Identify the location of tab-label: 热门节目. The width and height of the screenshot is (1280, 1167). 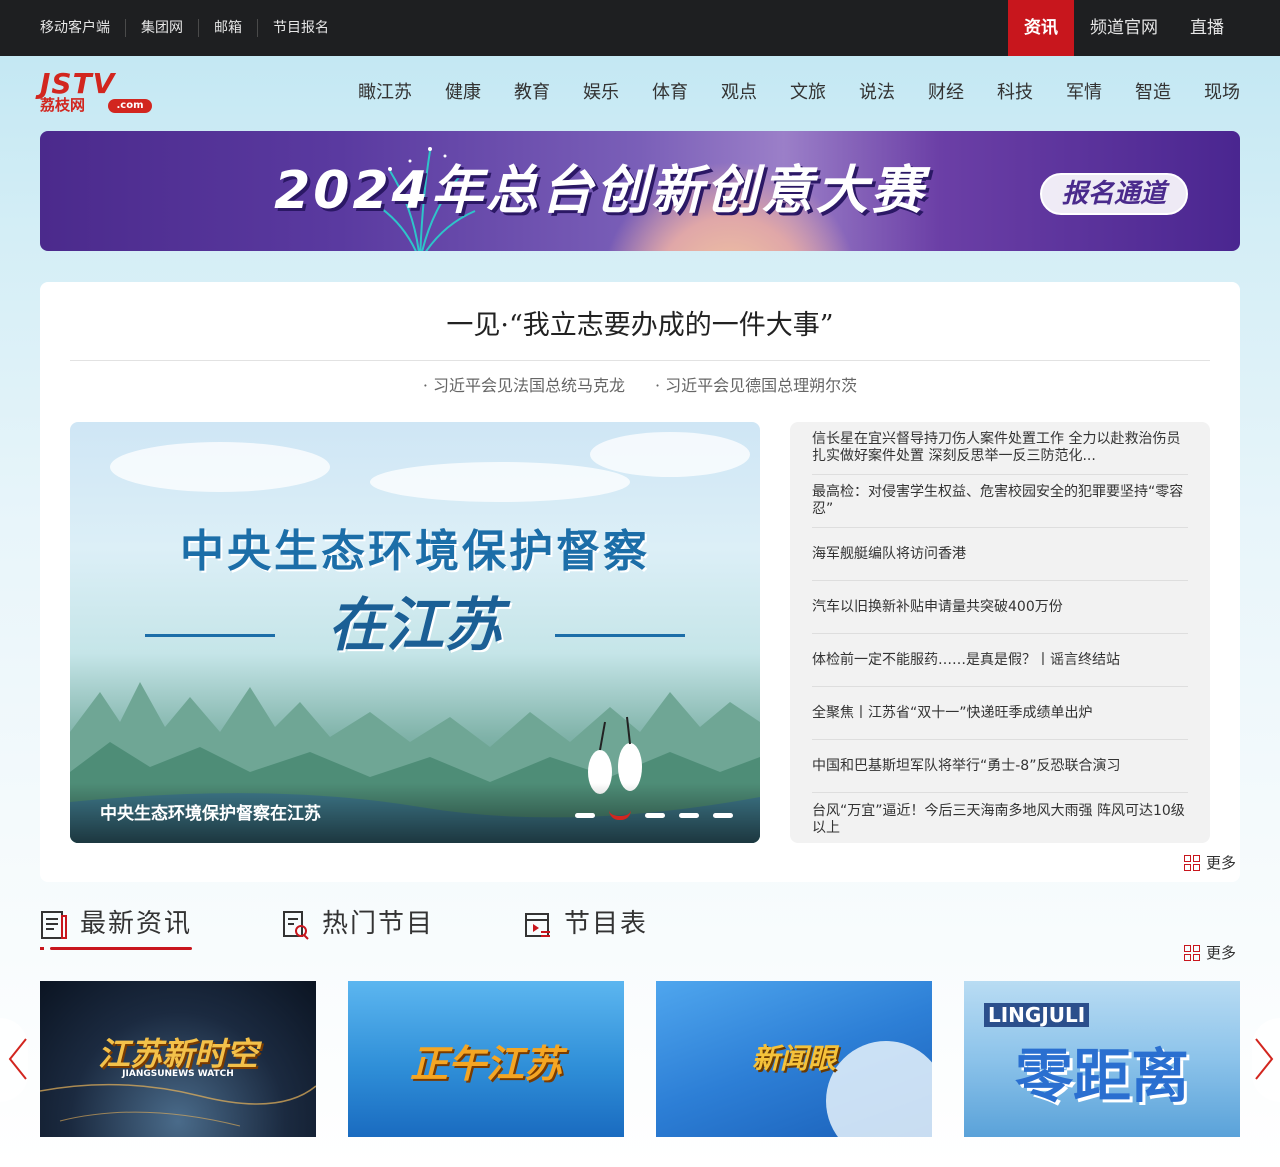
(378, 924).